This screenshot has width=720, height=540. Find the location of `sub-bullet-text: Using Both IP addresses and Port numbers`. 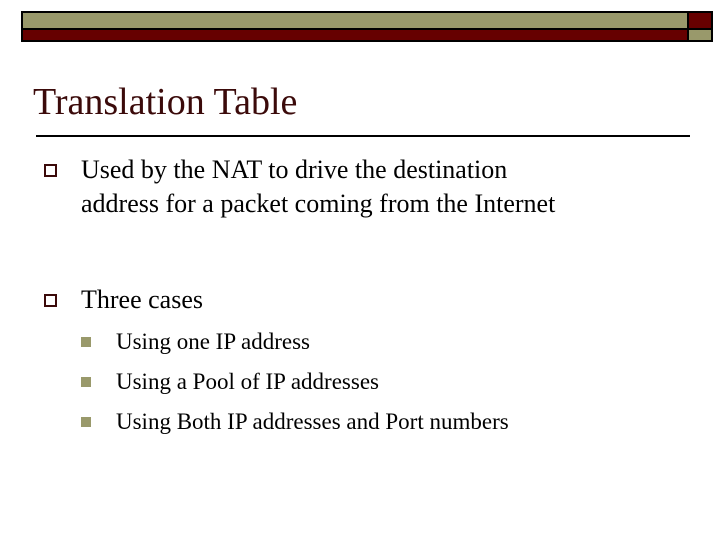

sub-bullet-text: Using Both IP addresses and Port numbers is located at coordinates (312, 421).